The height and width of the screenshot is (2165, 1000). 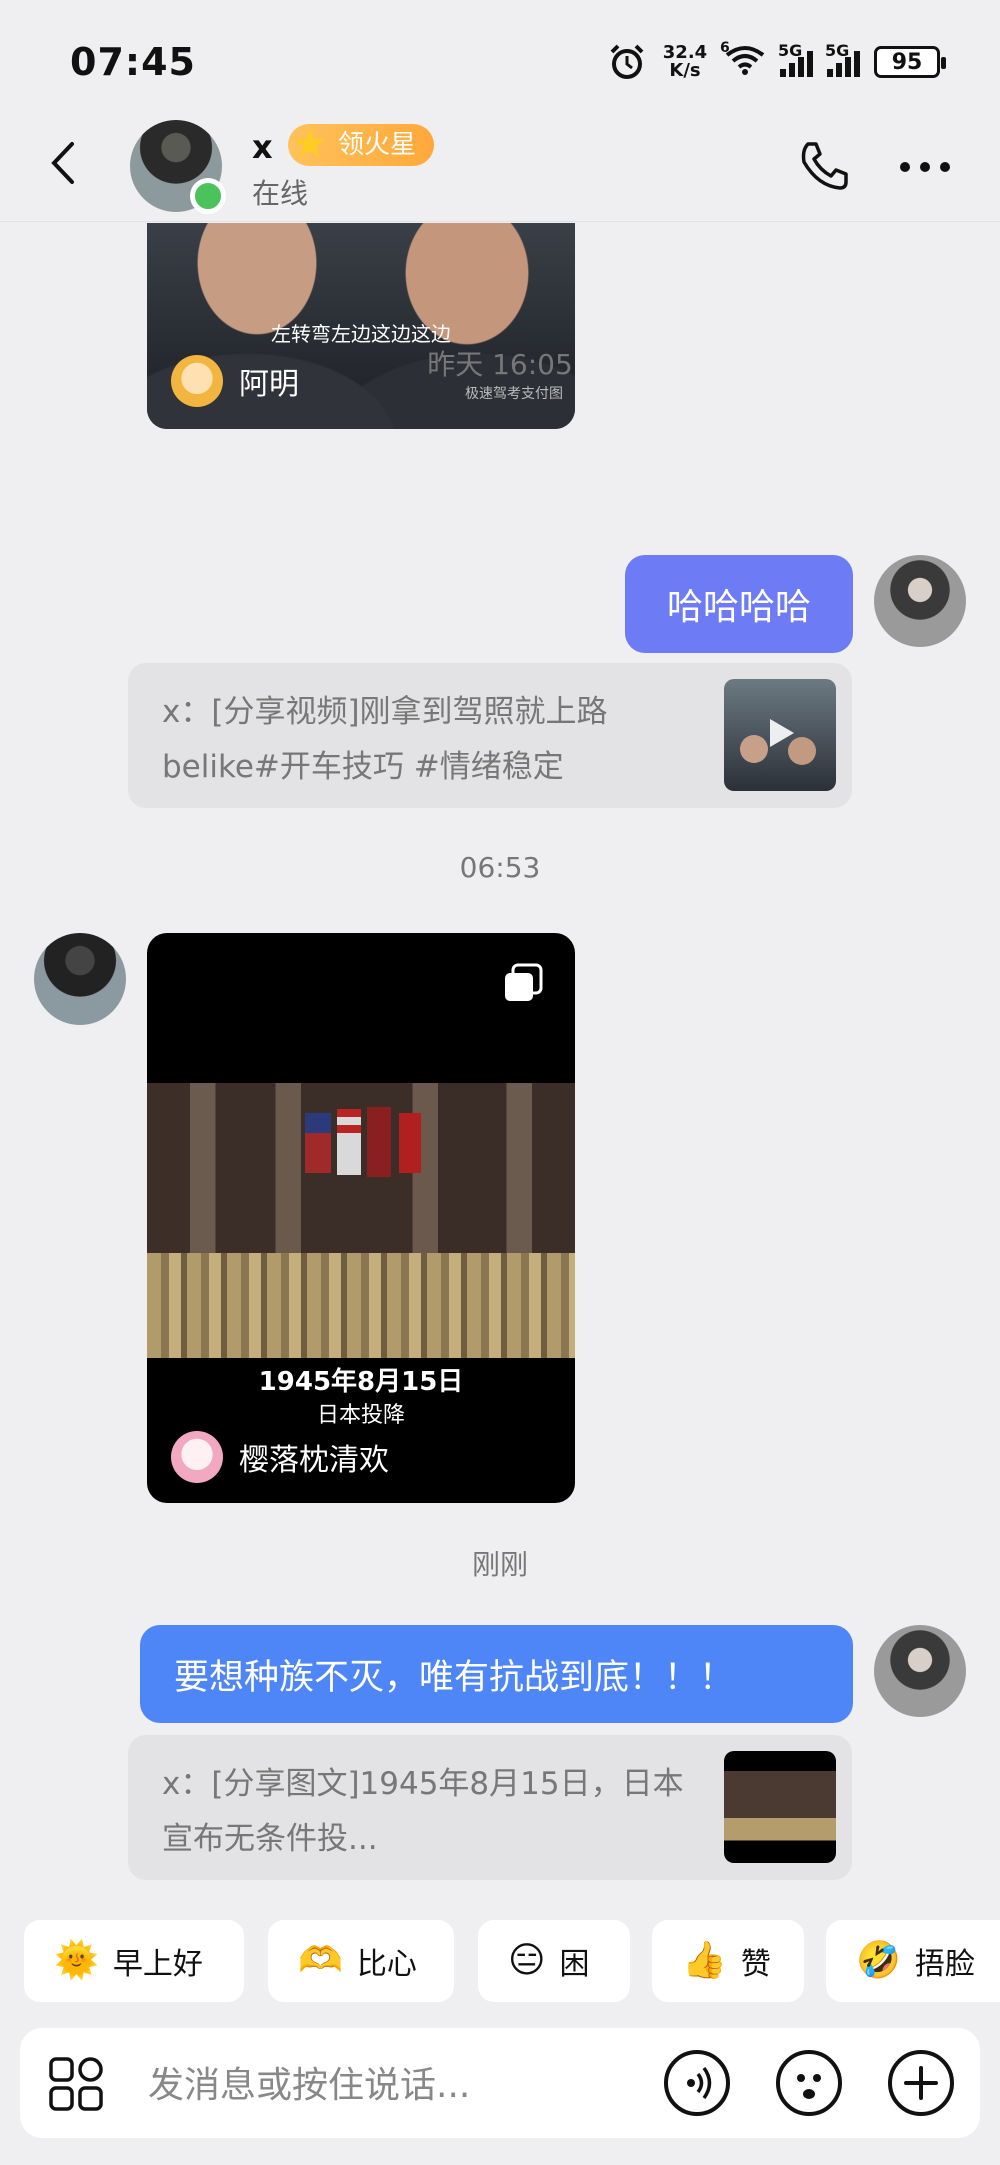 I want to click on net-speed: 32.4 K/s, so click(x=685, y=62).